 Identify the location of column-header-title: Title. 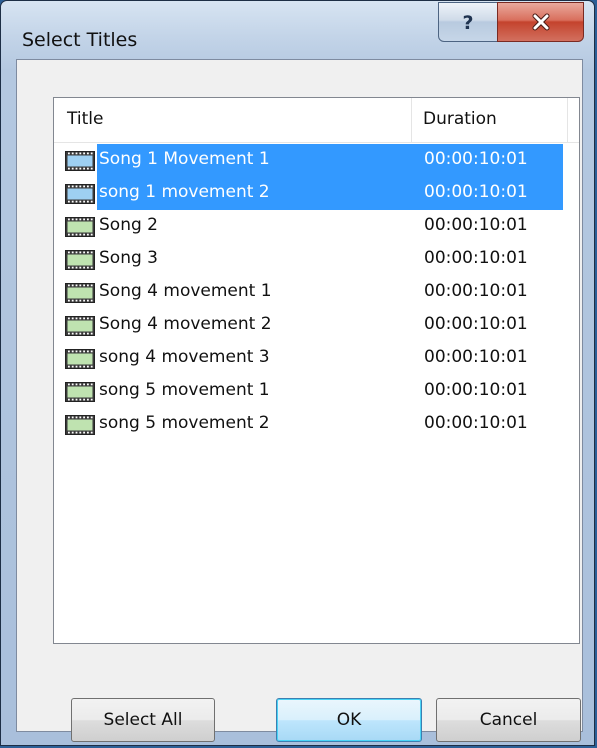
(85, 119).